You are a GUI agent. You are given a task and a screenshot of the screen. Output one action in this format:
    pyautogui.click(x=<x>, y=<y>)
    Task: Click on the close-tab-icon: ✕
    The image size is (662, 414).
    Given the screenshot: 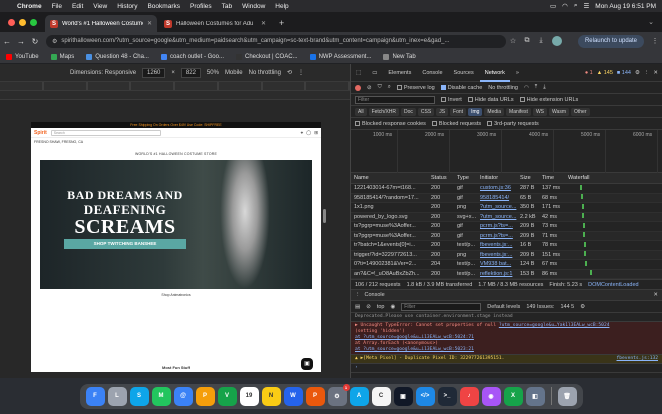 What is the action you would take?
    pyautogui.click(x=263, y=23)
    